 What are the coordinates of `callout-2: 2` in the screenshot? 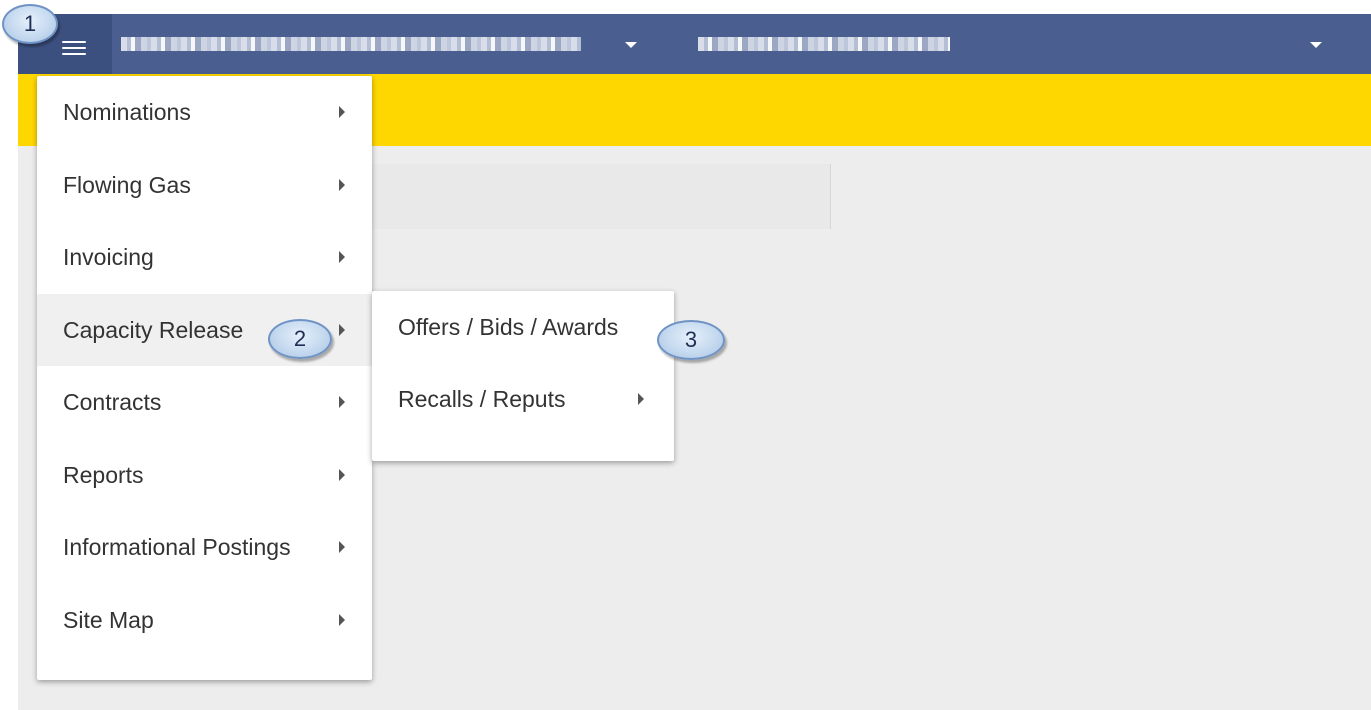 It's located at (300, 339).